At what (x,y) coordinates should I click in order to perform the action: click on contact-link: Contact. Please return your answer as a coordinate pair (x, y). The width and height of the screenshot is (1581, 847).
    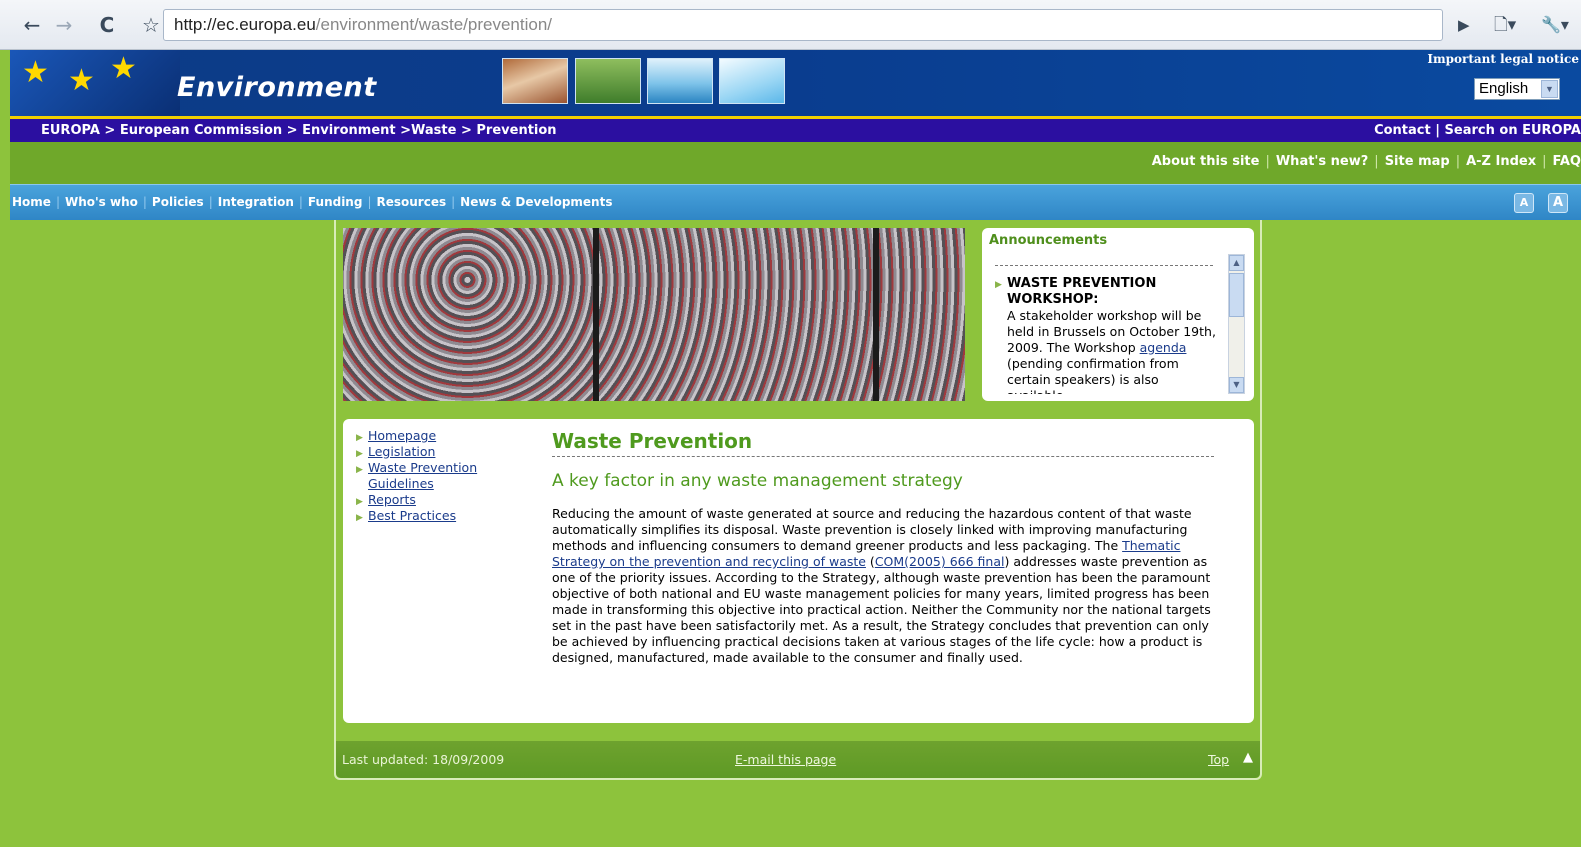
    Looking at the image, I should click on (1402, 130).